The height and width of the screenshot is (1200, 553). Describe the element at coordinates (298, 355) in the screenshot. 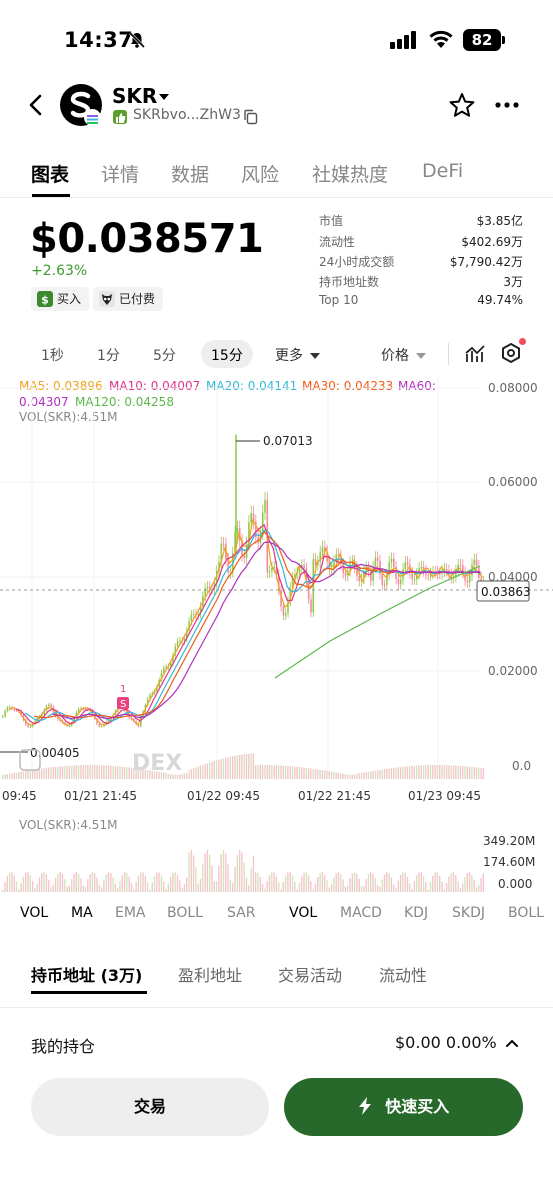

I see `timeframe-more: 更多` at that location.